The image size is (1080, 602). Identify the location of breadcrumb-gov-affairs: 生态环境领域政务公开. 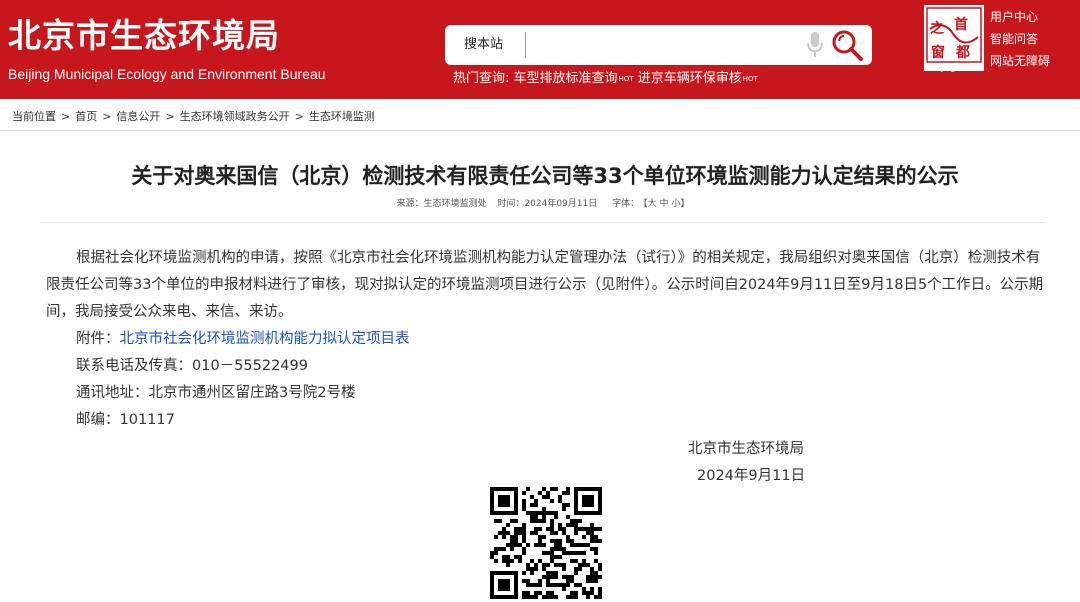
(235, 116).